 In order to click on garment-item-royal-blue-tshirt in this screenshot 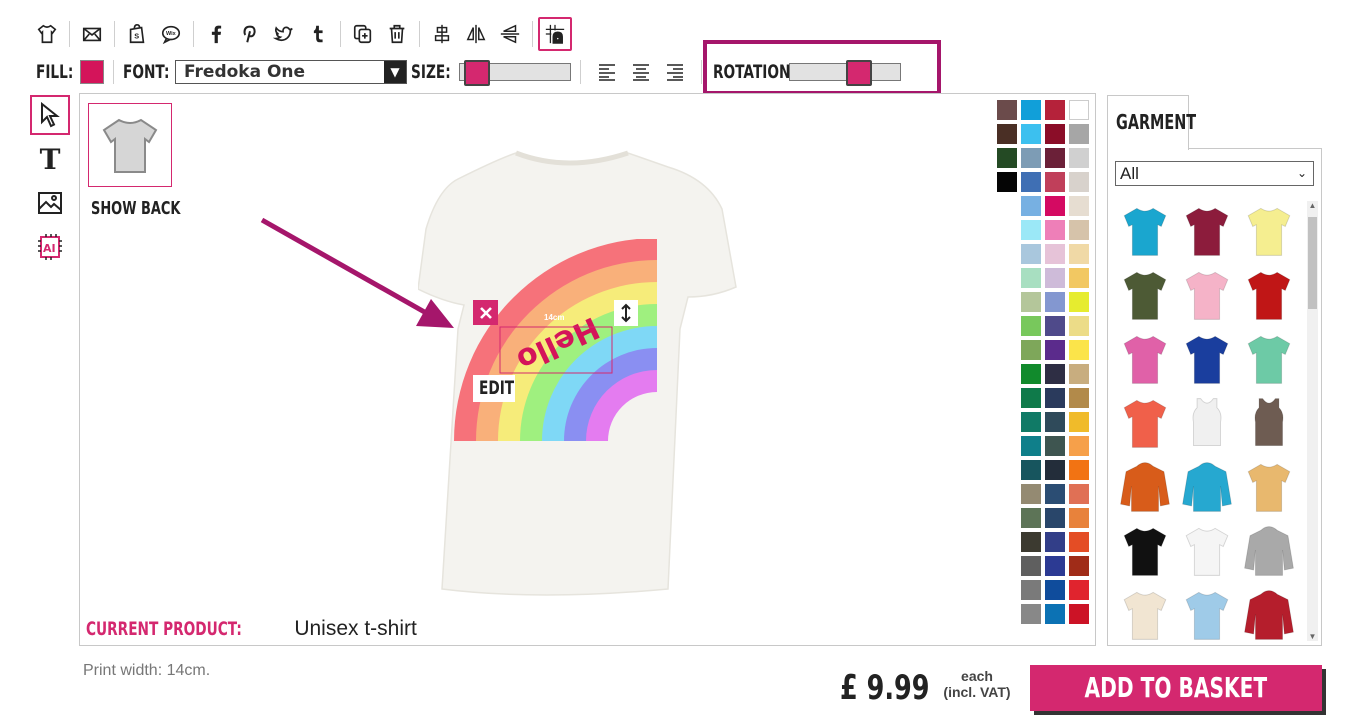, I will do `click(1207, 359)`.